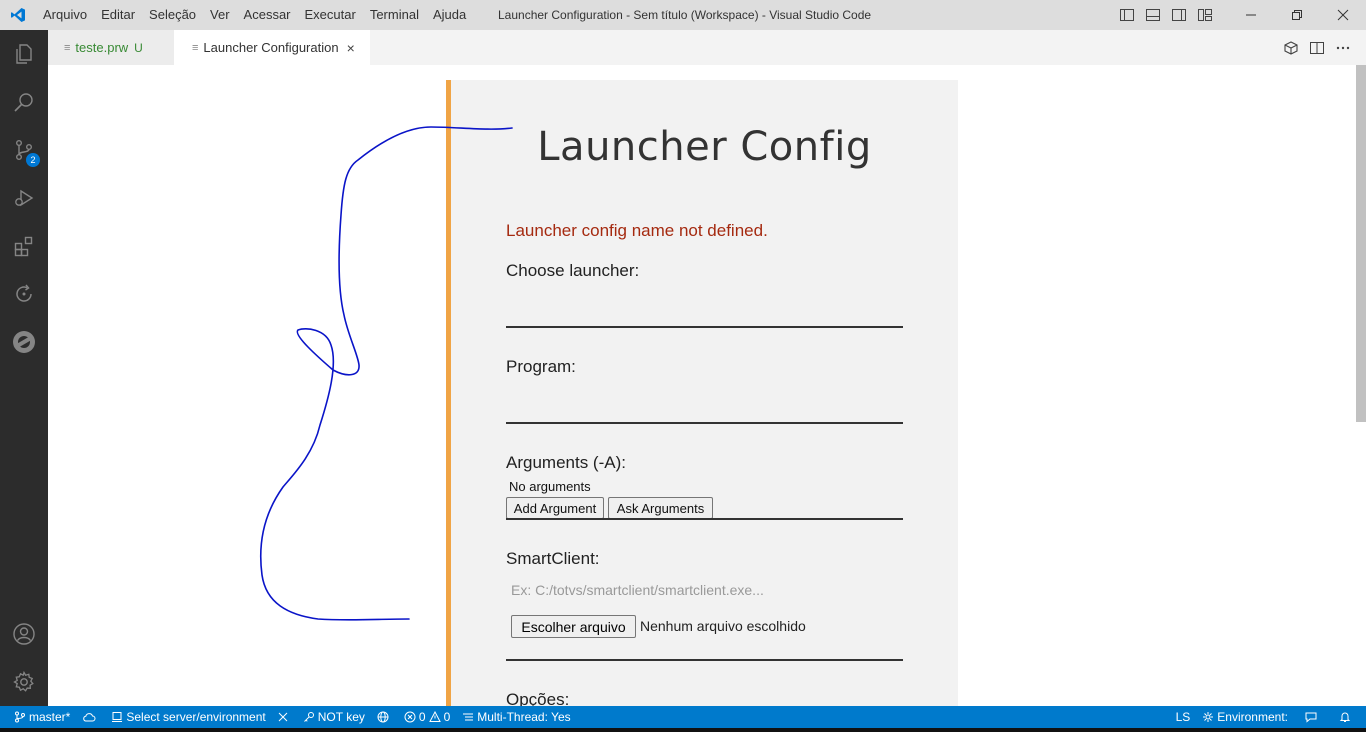 Image resolution: width=1366 pixels, height=732 pixels. What do you see at coordinates (1361, 243) in the screenshot?
I see `editor-scrollbar` at bounding box center [1361, 243].